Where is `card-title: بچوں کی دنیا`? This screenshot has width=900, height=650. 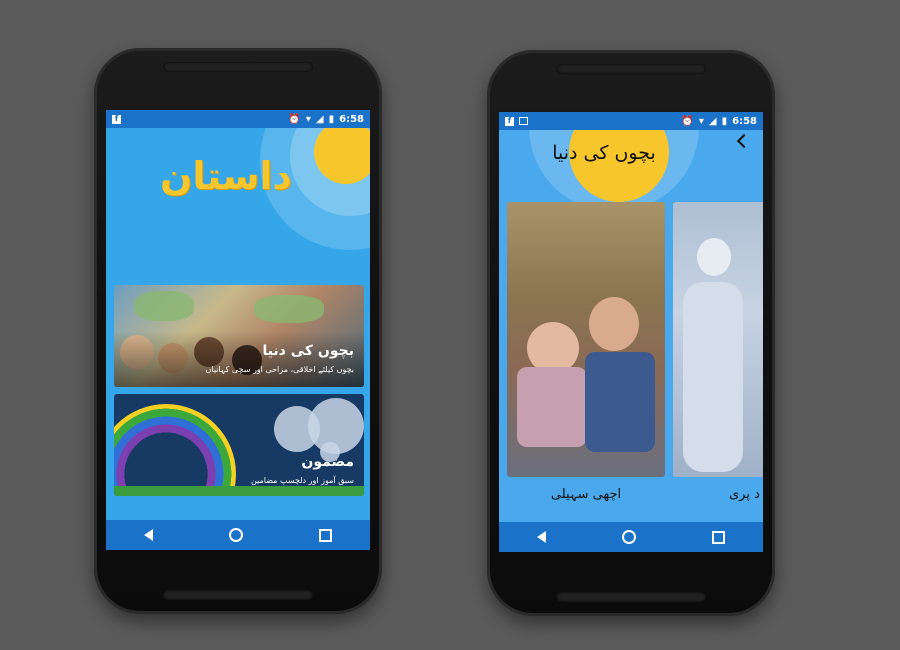 card-title: بچوں کی دنیا is located at coordinates (308, 351).